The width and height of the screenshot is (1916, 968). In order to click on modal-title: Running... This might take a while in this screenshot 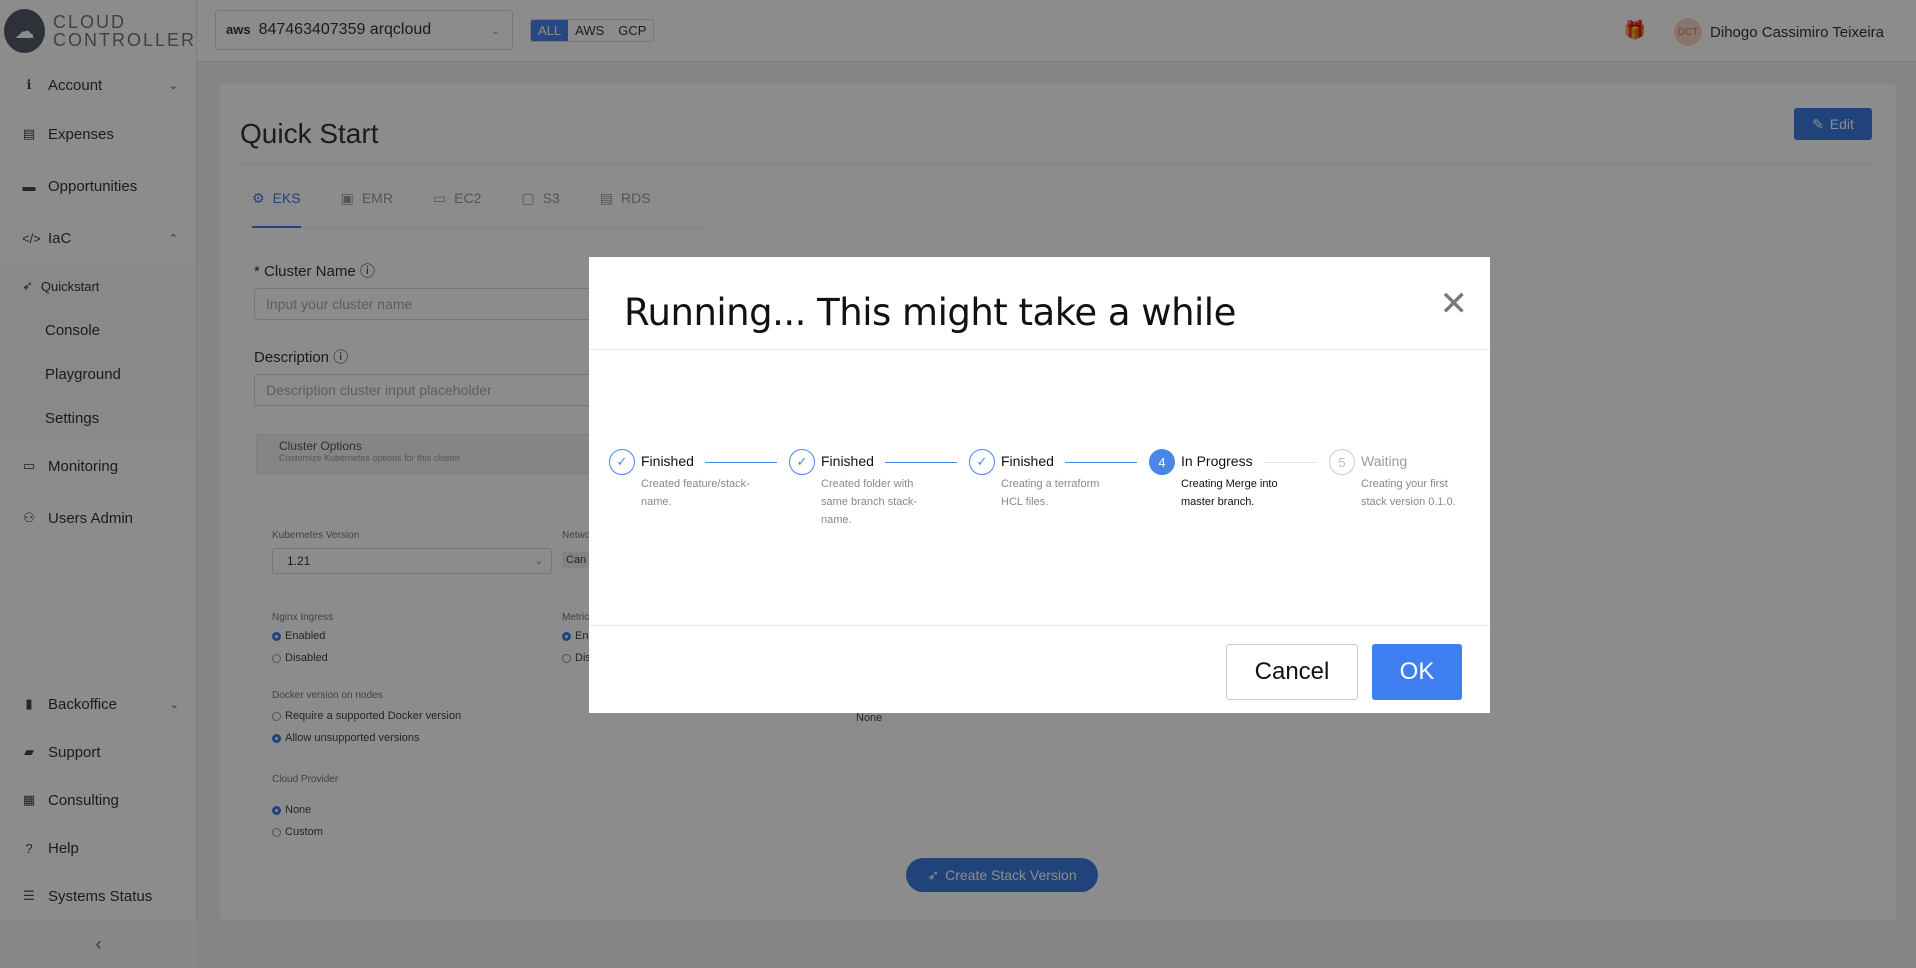, I will do `click(930, 312)`.